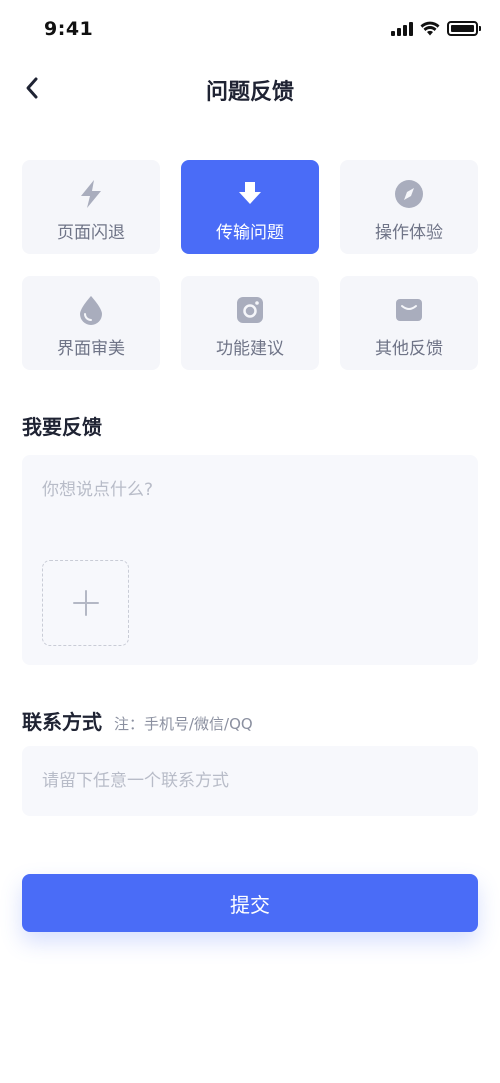 The height and width of the screenshot is (1083, 500). What do you see at coordinates (91, 310) in the screenshot?
I see `droplet-icon` at bounding box center [91, 310].